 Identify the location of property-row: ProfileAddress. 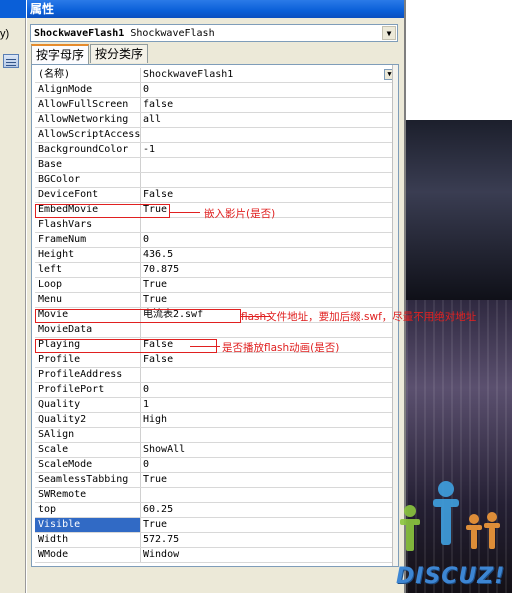
(216, 375).